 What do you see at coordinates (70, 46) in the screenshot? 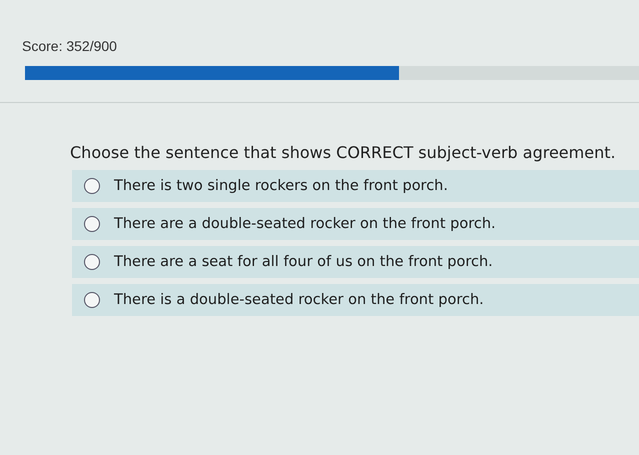
I see `score-text: Score: 352/900` at bounding box center [70, 46].